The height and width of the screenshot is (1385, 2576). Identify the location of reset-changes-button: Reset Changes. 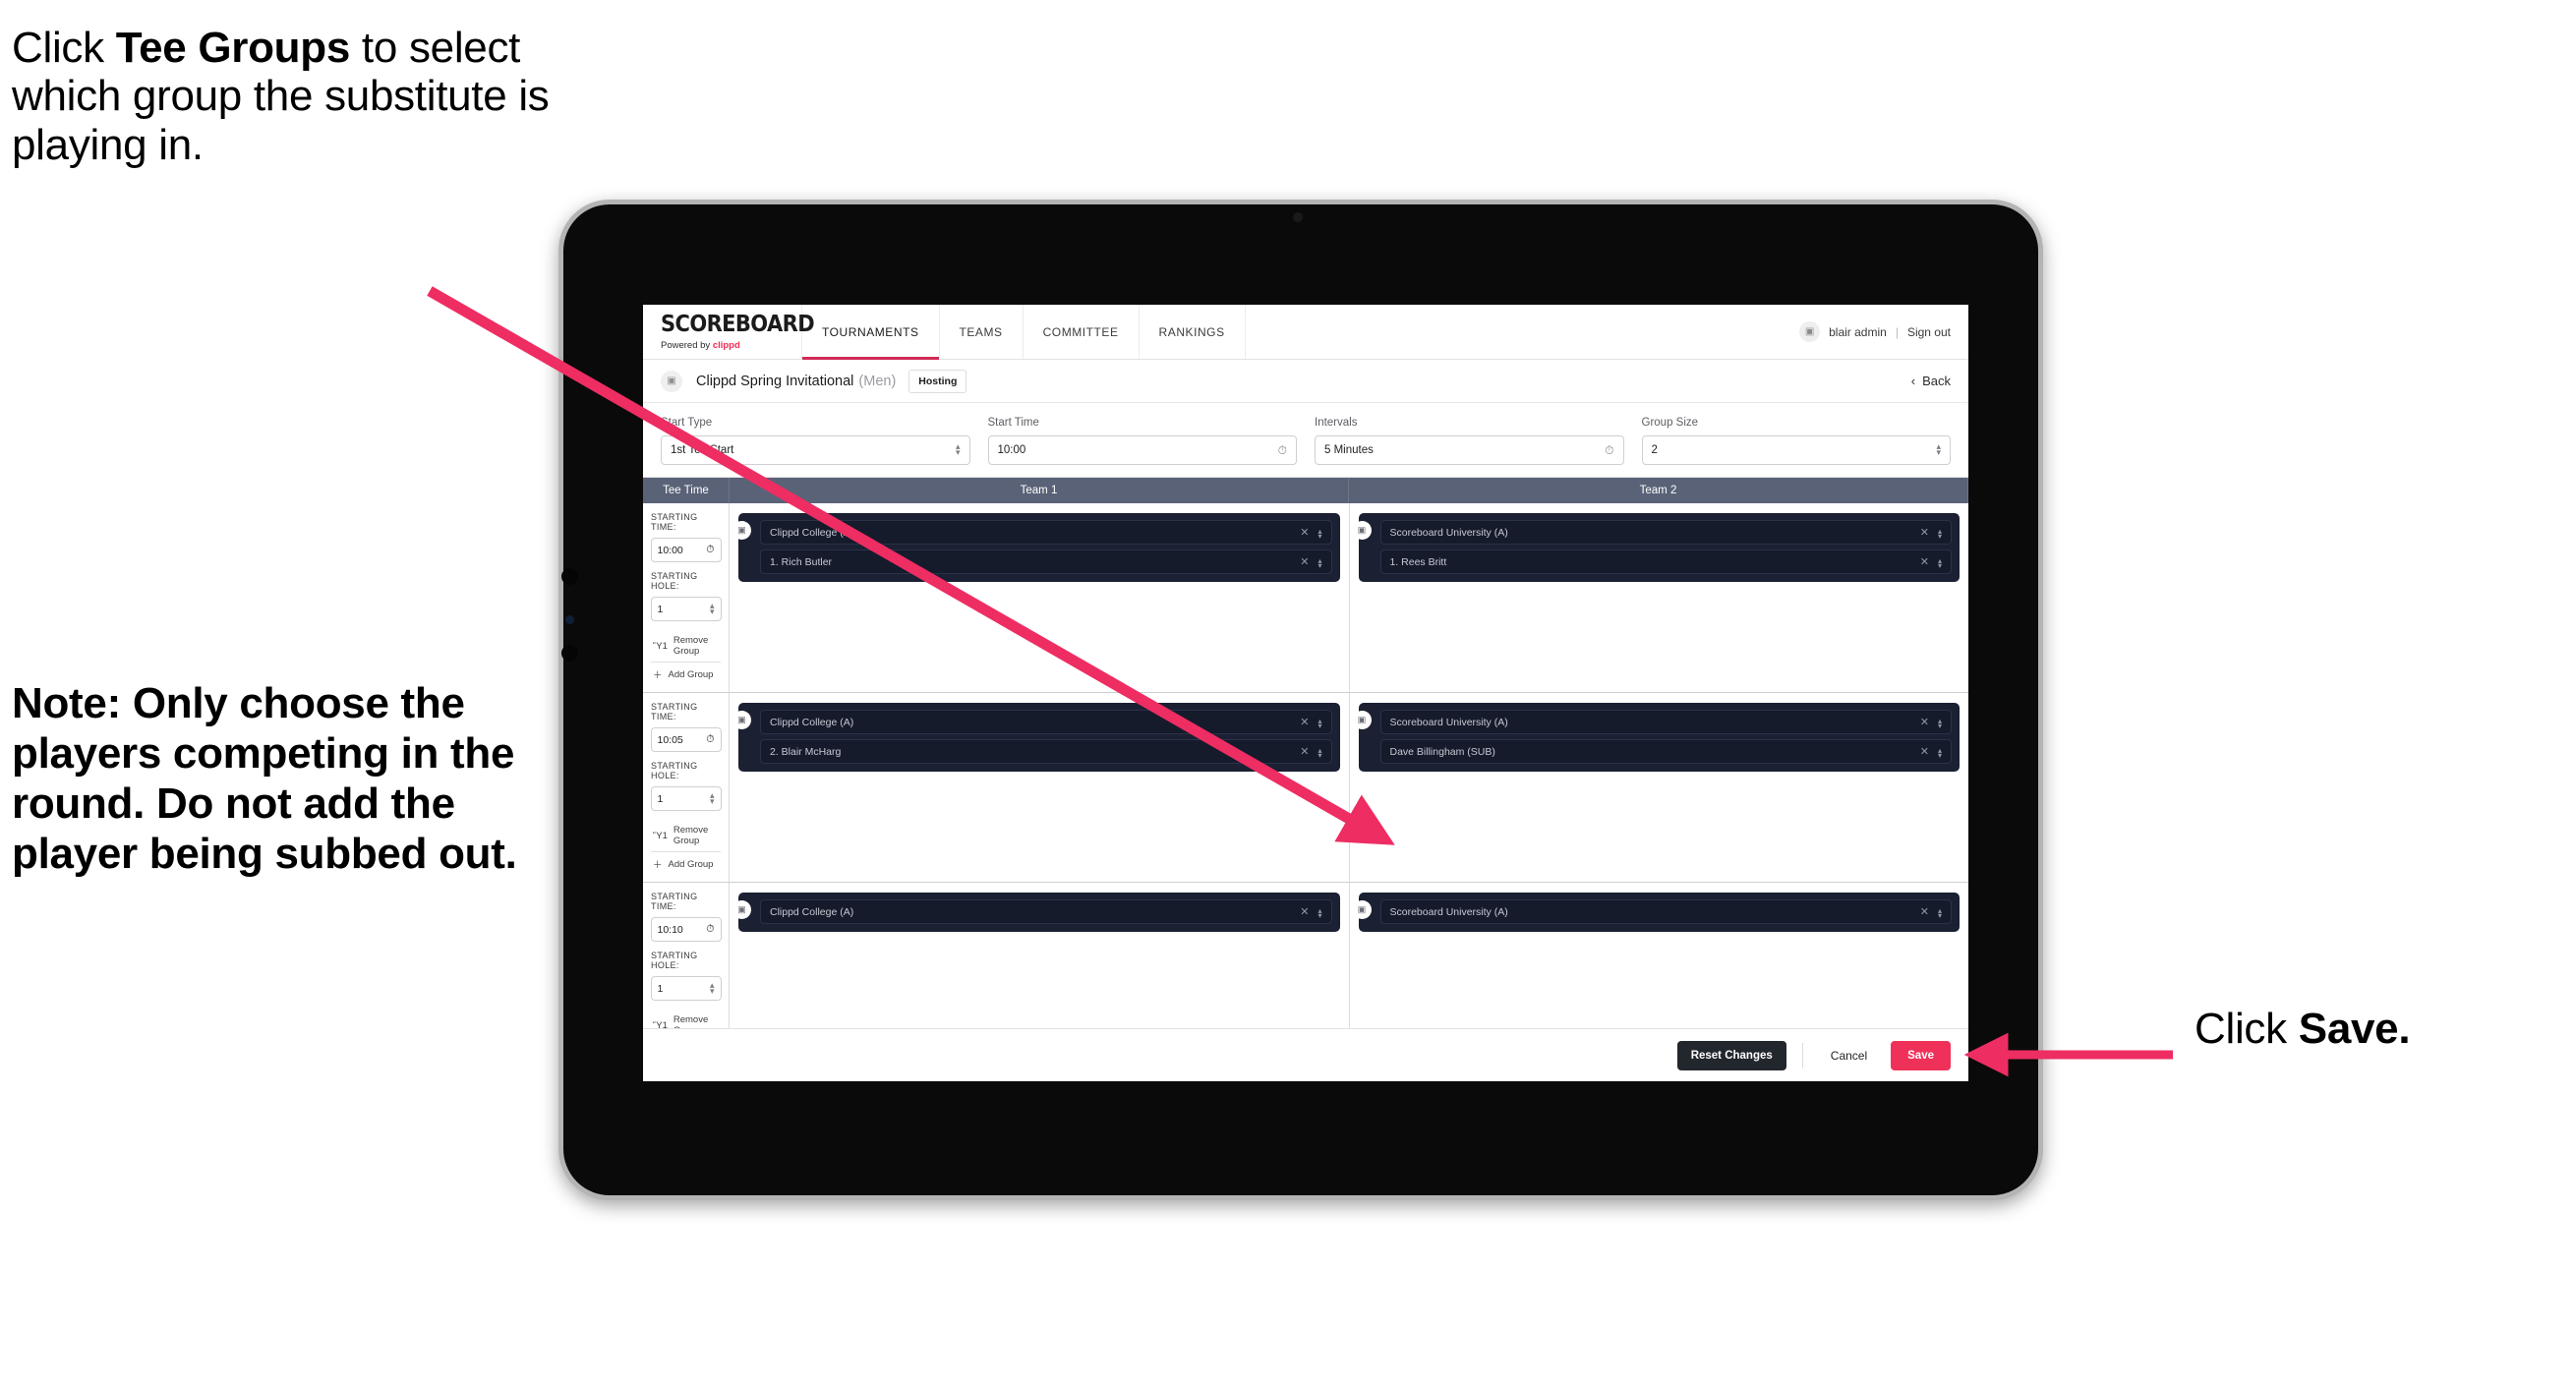
(1731, 1055).